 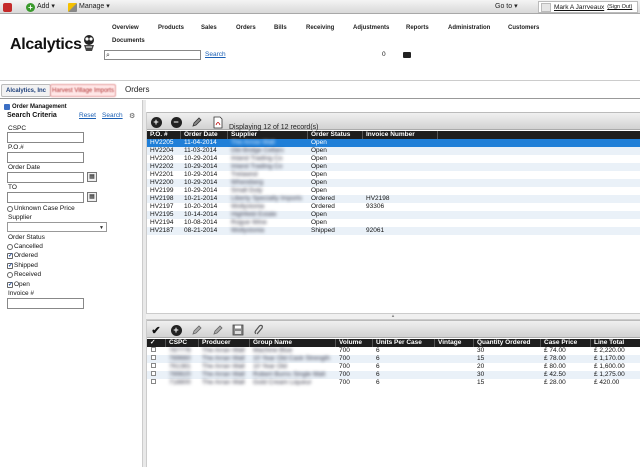 I want to click on po-input, so click(x=45, y=157).